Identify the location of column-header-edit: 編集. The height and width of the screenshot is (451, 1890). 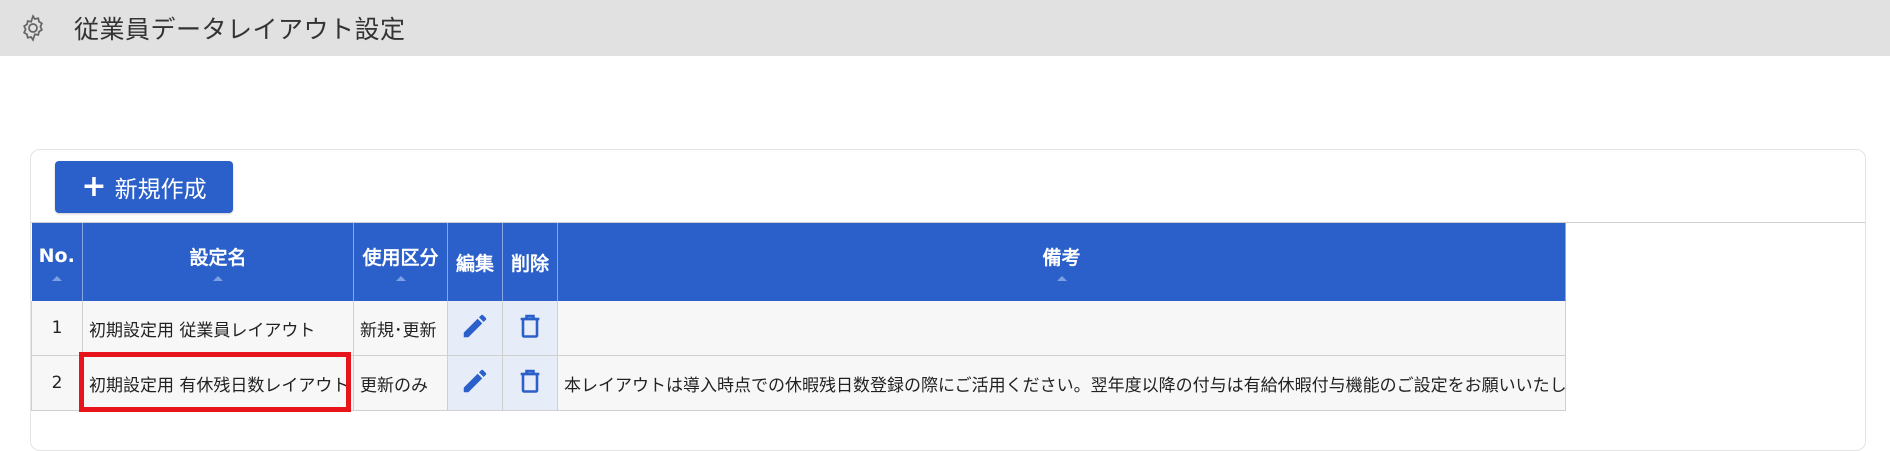
(475, 262).